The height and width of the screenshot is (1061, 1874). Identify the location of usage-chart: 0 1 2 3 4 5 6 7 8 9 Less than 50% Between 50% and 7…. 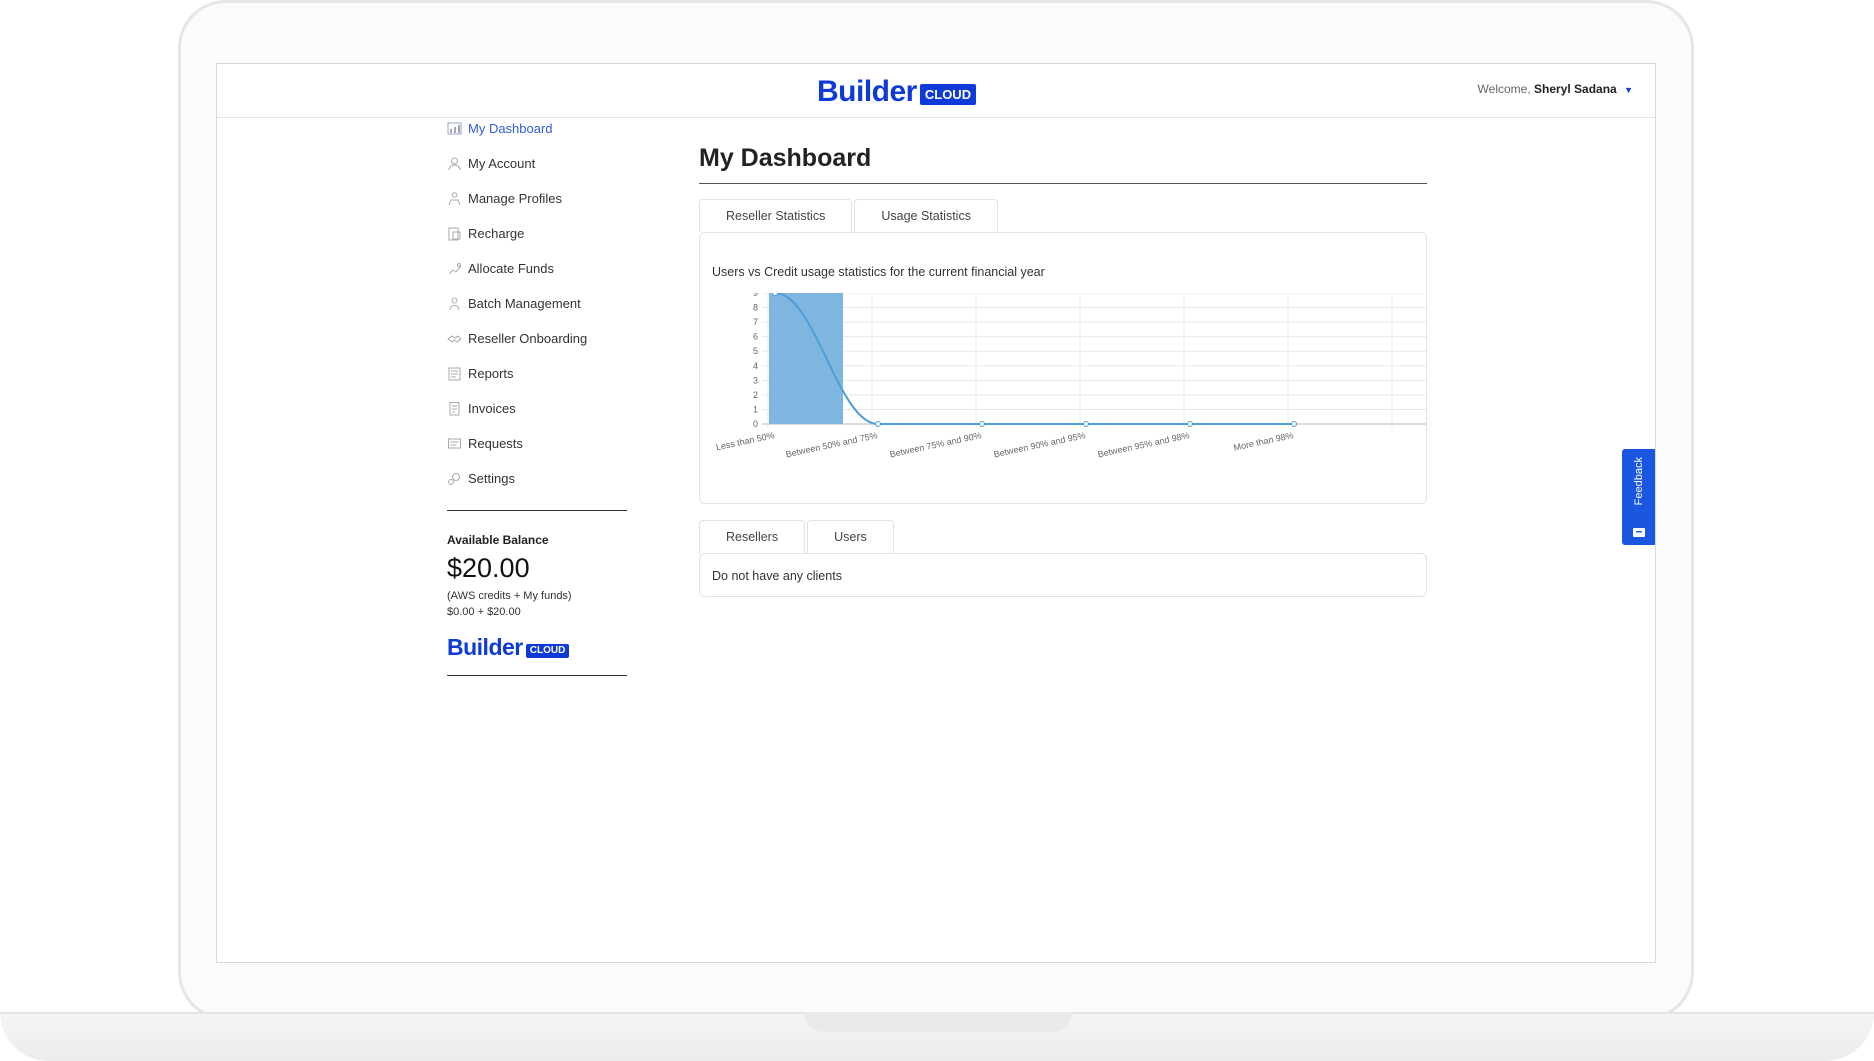
(1070, 376).